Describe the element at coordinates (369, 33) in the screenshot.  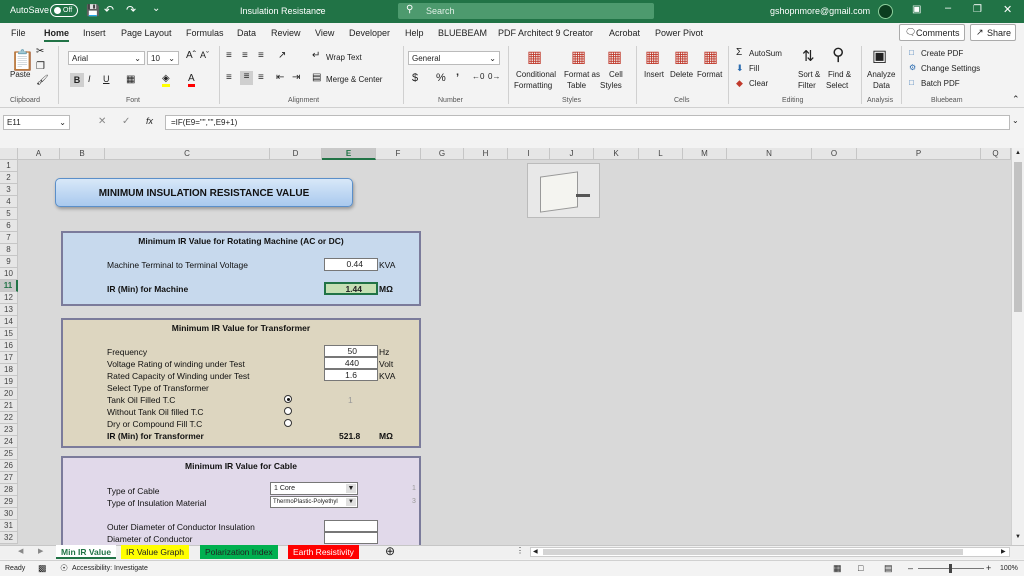
I see `tab-developer: Developer` at that location.